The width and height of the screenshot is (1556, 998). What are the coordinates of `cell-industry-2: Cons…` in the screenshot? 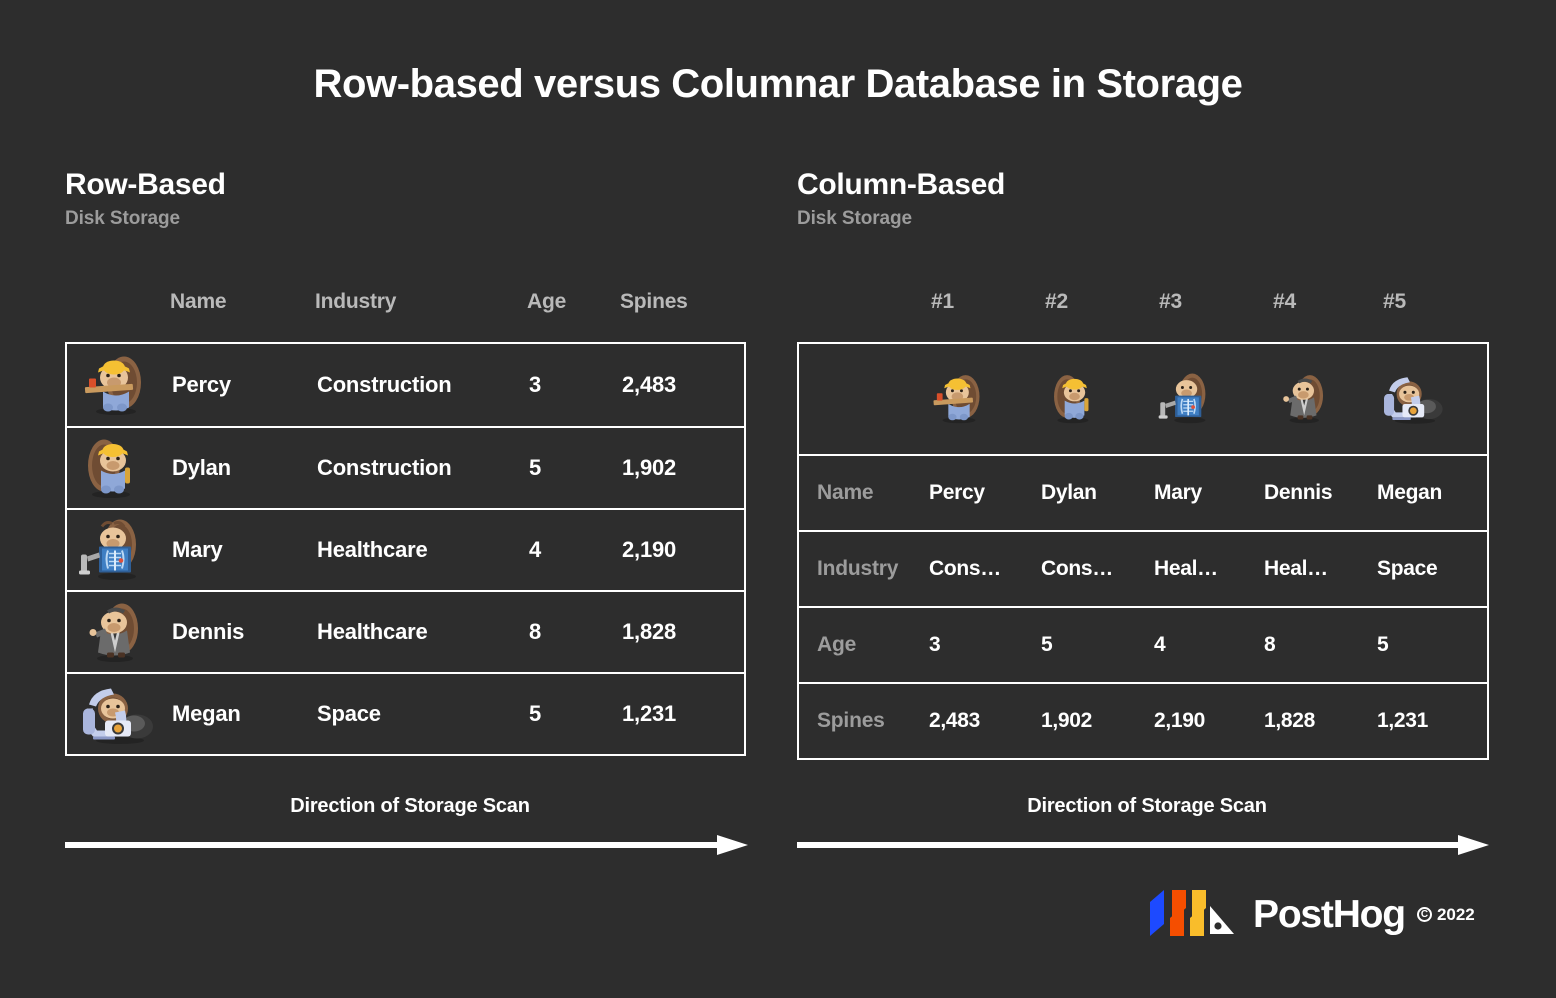 It's located at (1077, 568).